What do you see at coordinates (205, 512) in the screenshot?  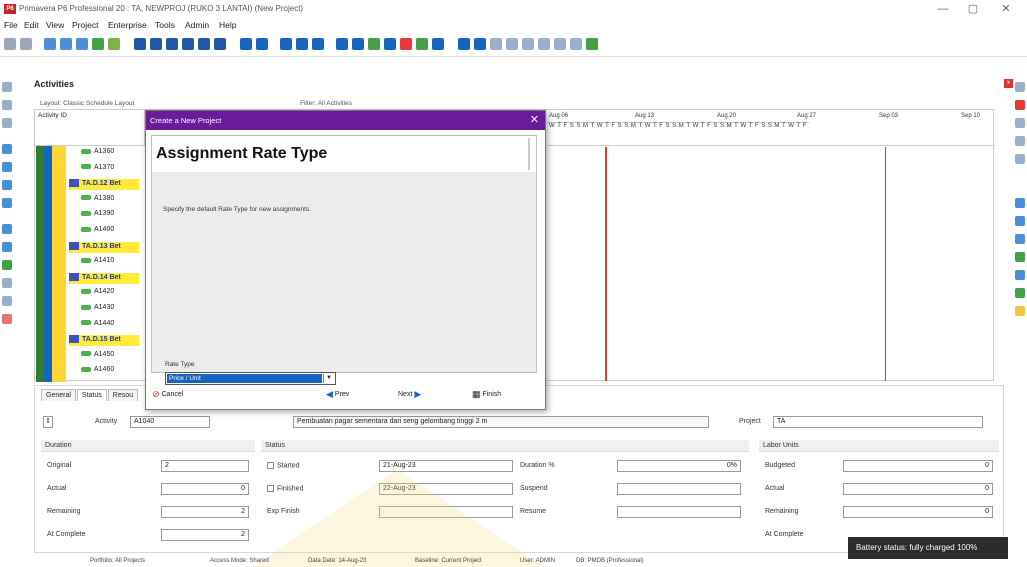 I see `remaining-duration-field: 2` at bounding box center [205, 512].